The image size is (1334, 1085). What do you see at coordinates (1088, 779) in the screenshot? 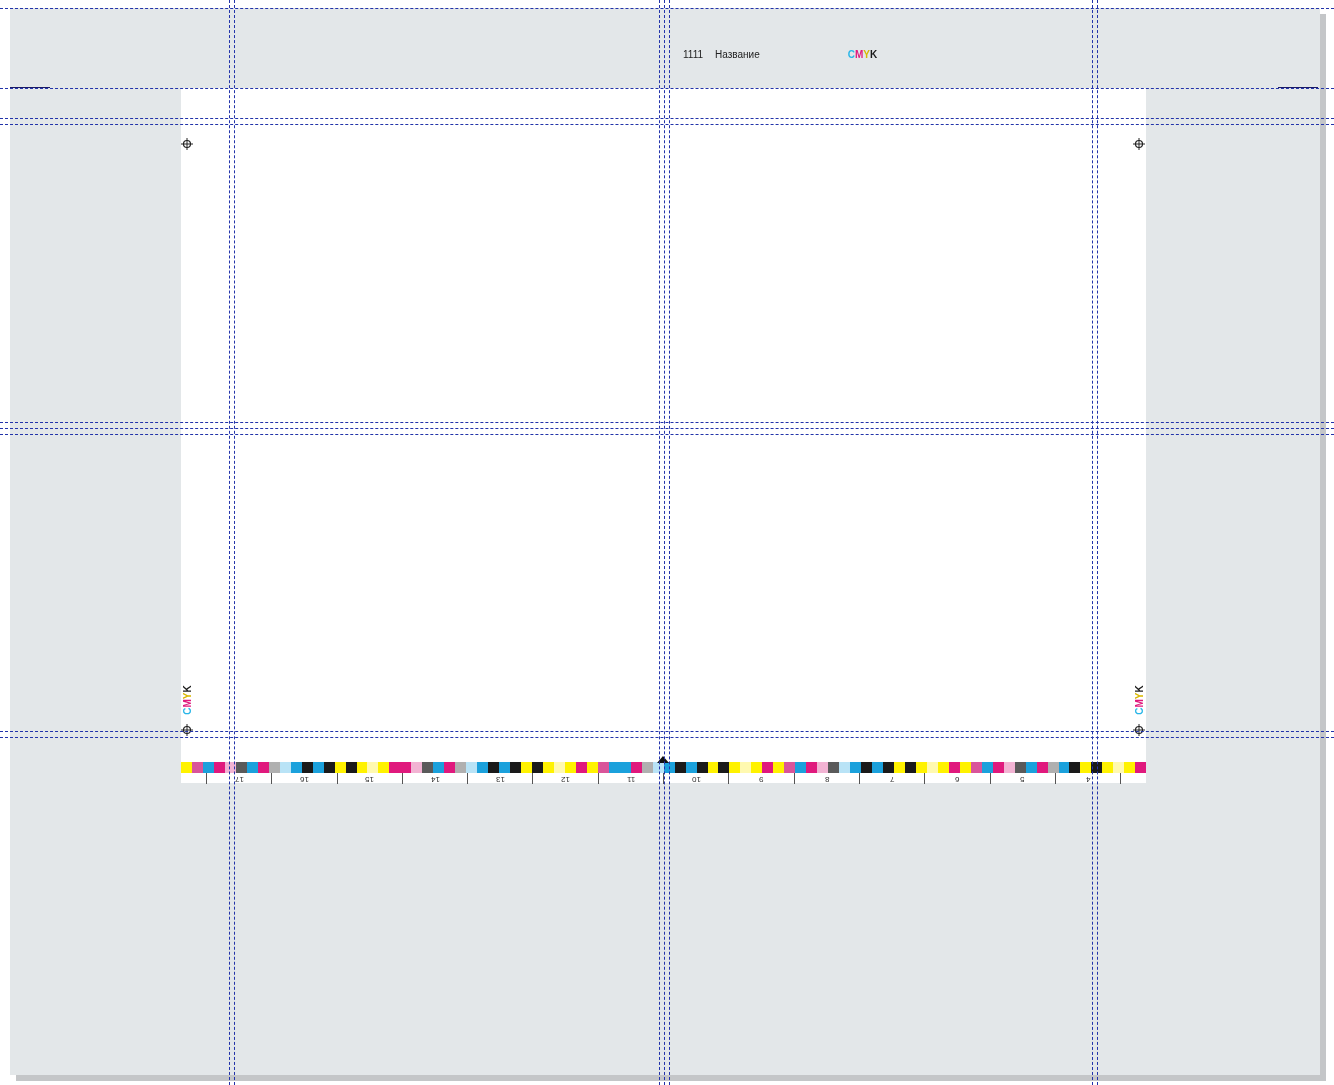
I see `scale-number: 4` at bounding box center [1088, 779].